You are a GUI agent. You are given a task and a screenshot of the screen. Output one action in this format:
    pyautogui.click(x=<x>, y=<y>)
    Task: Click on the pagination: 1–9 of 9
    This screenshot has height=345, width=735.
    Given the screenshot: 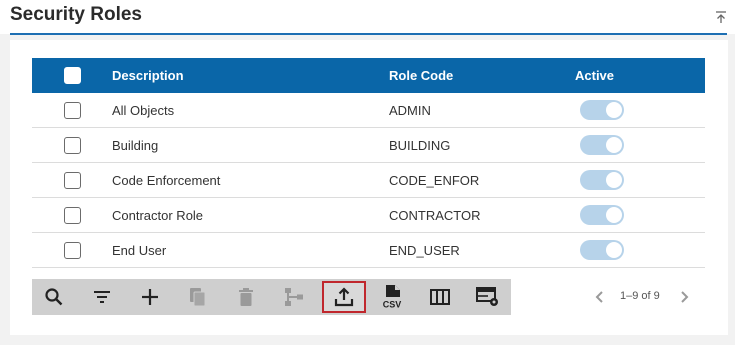 What is the action you would take?
    pyautogui.click(x=645, y=297)
    